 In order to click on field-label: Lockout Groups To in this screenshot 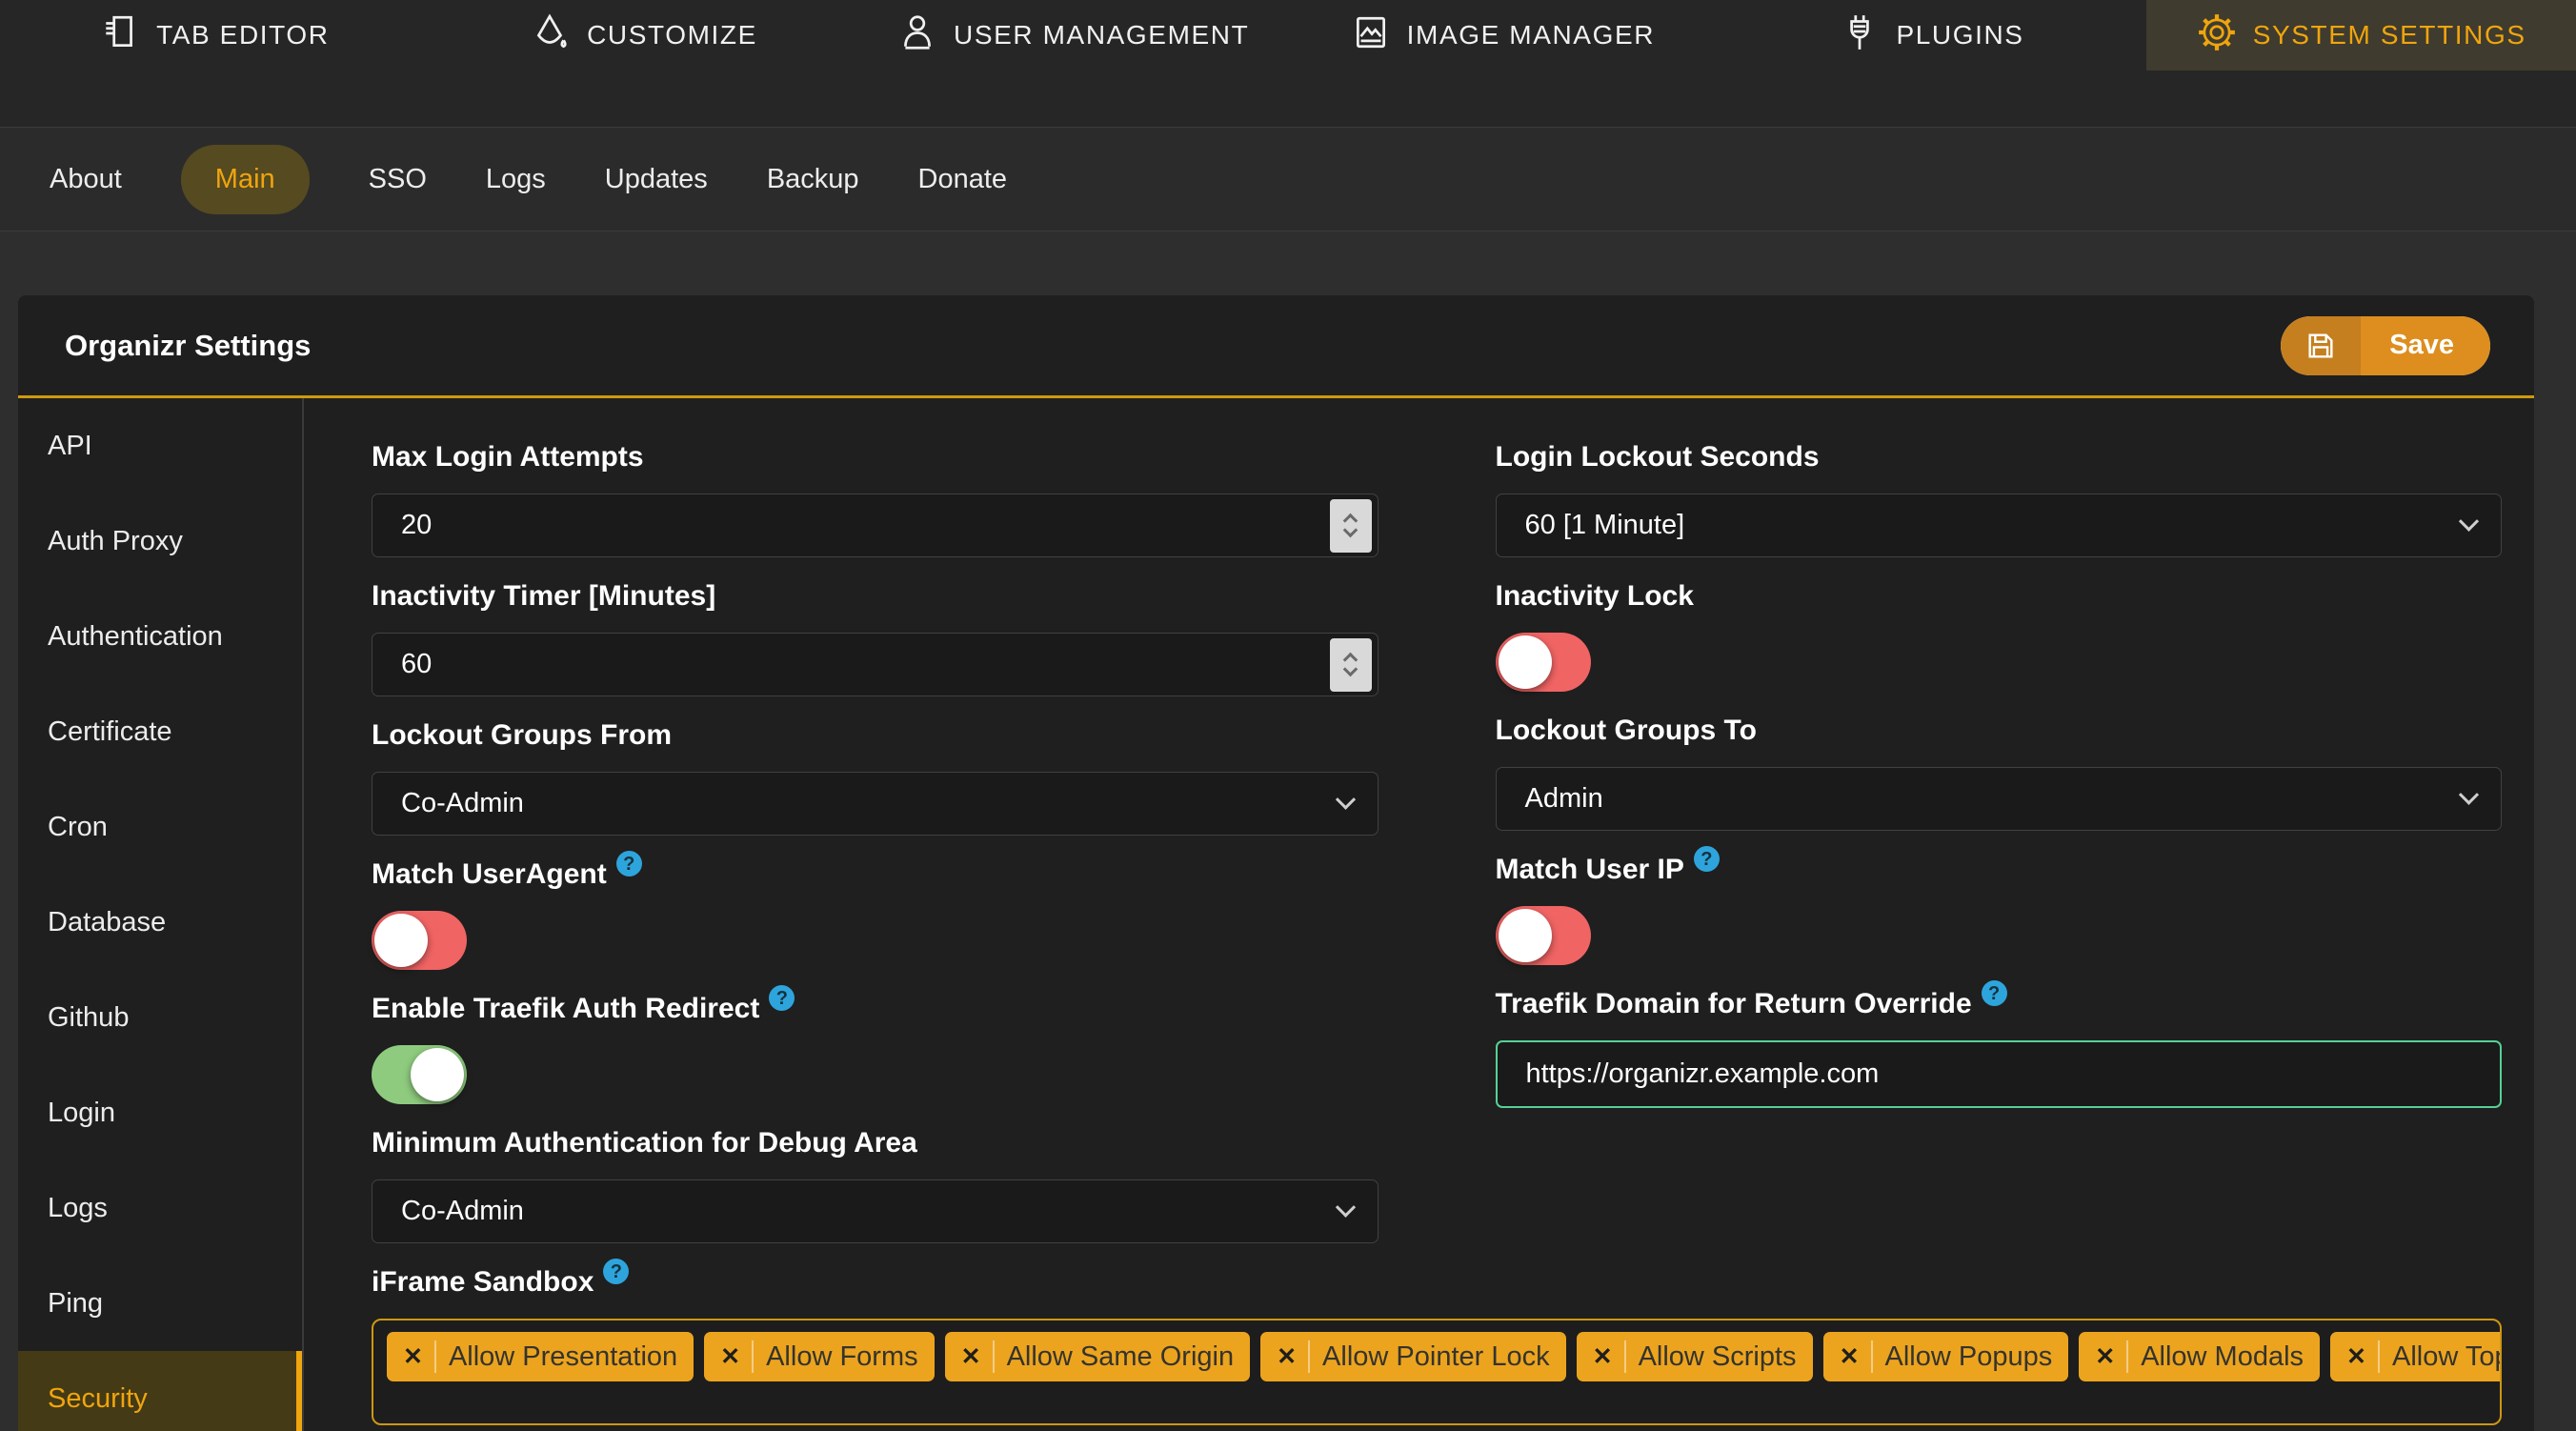, I will do `click(1626, 730)`.